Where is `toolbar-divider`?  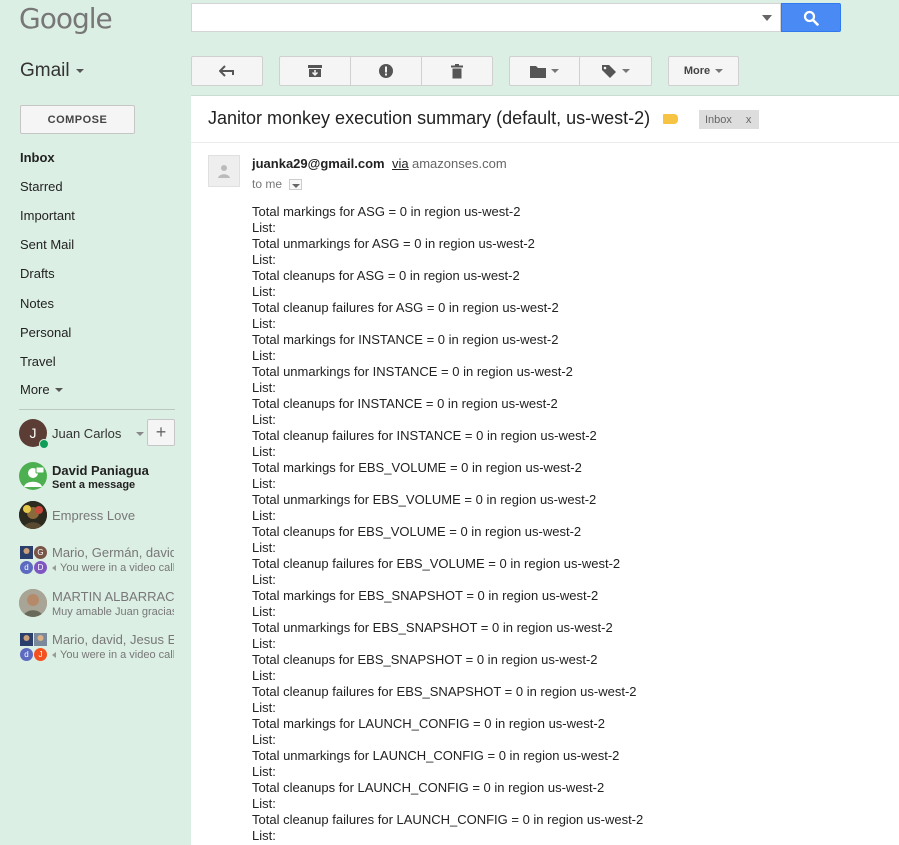 toolbar-divider is located at coordinates (545, 95).